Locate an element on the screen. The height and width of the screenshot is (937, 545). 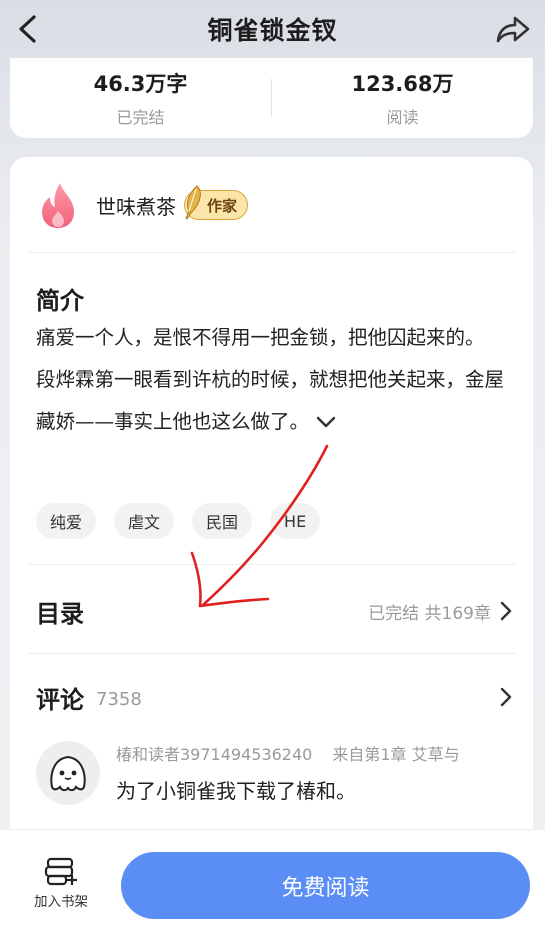
comment-text: 为了小铜雀我下载了椿和。 is located at coordinates (236, 791).